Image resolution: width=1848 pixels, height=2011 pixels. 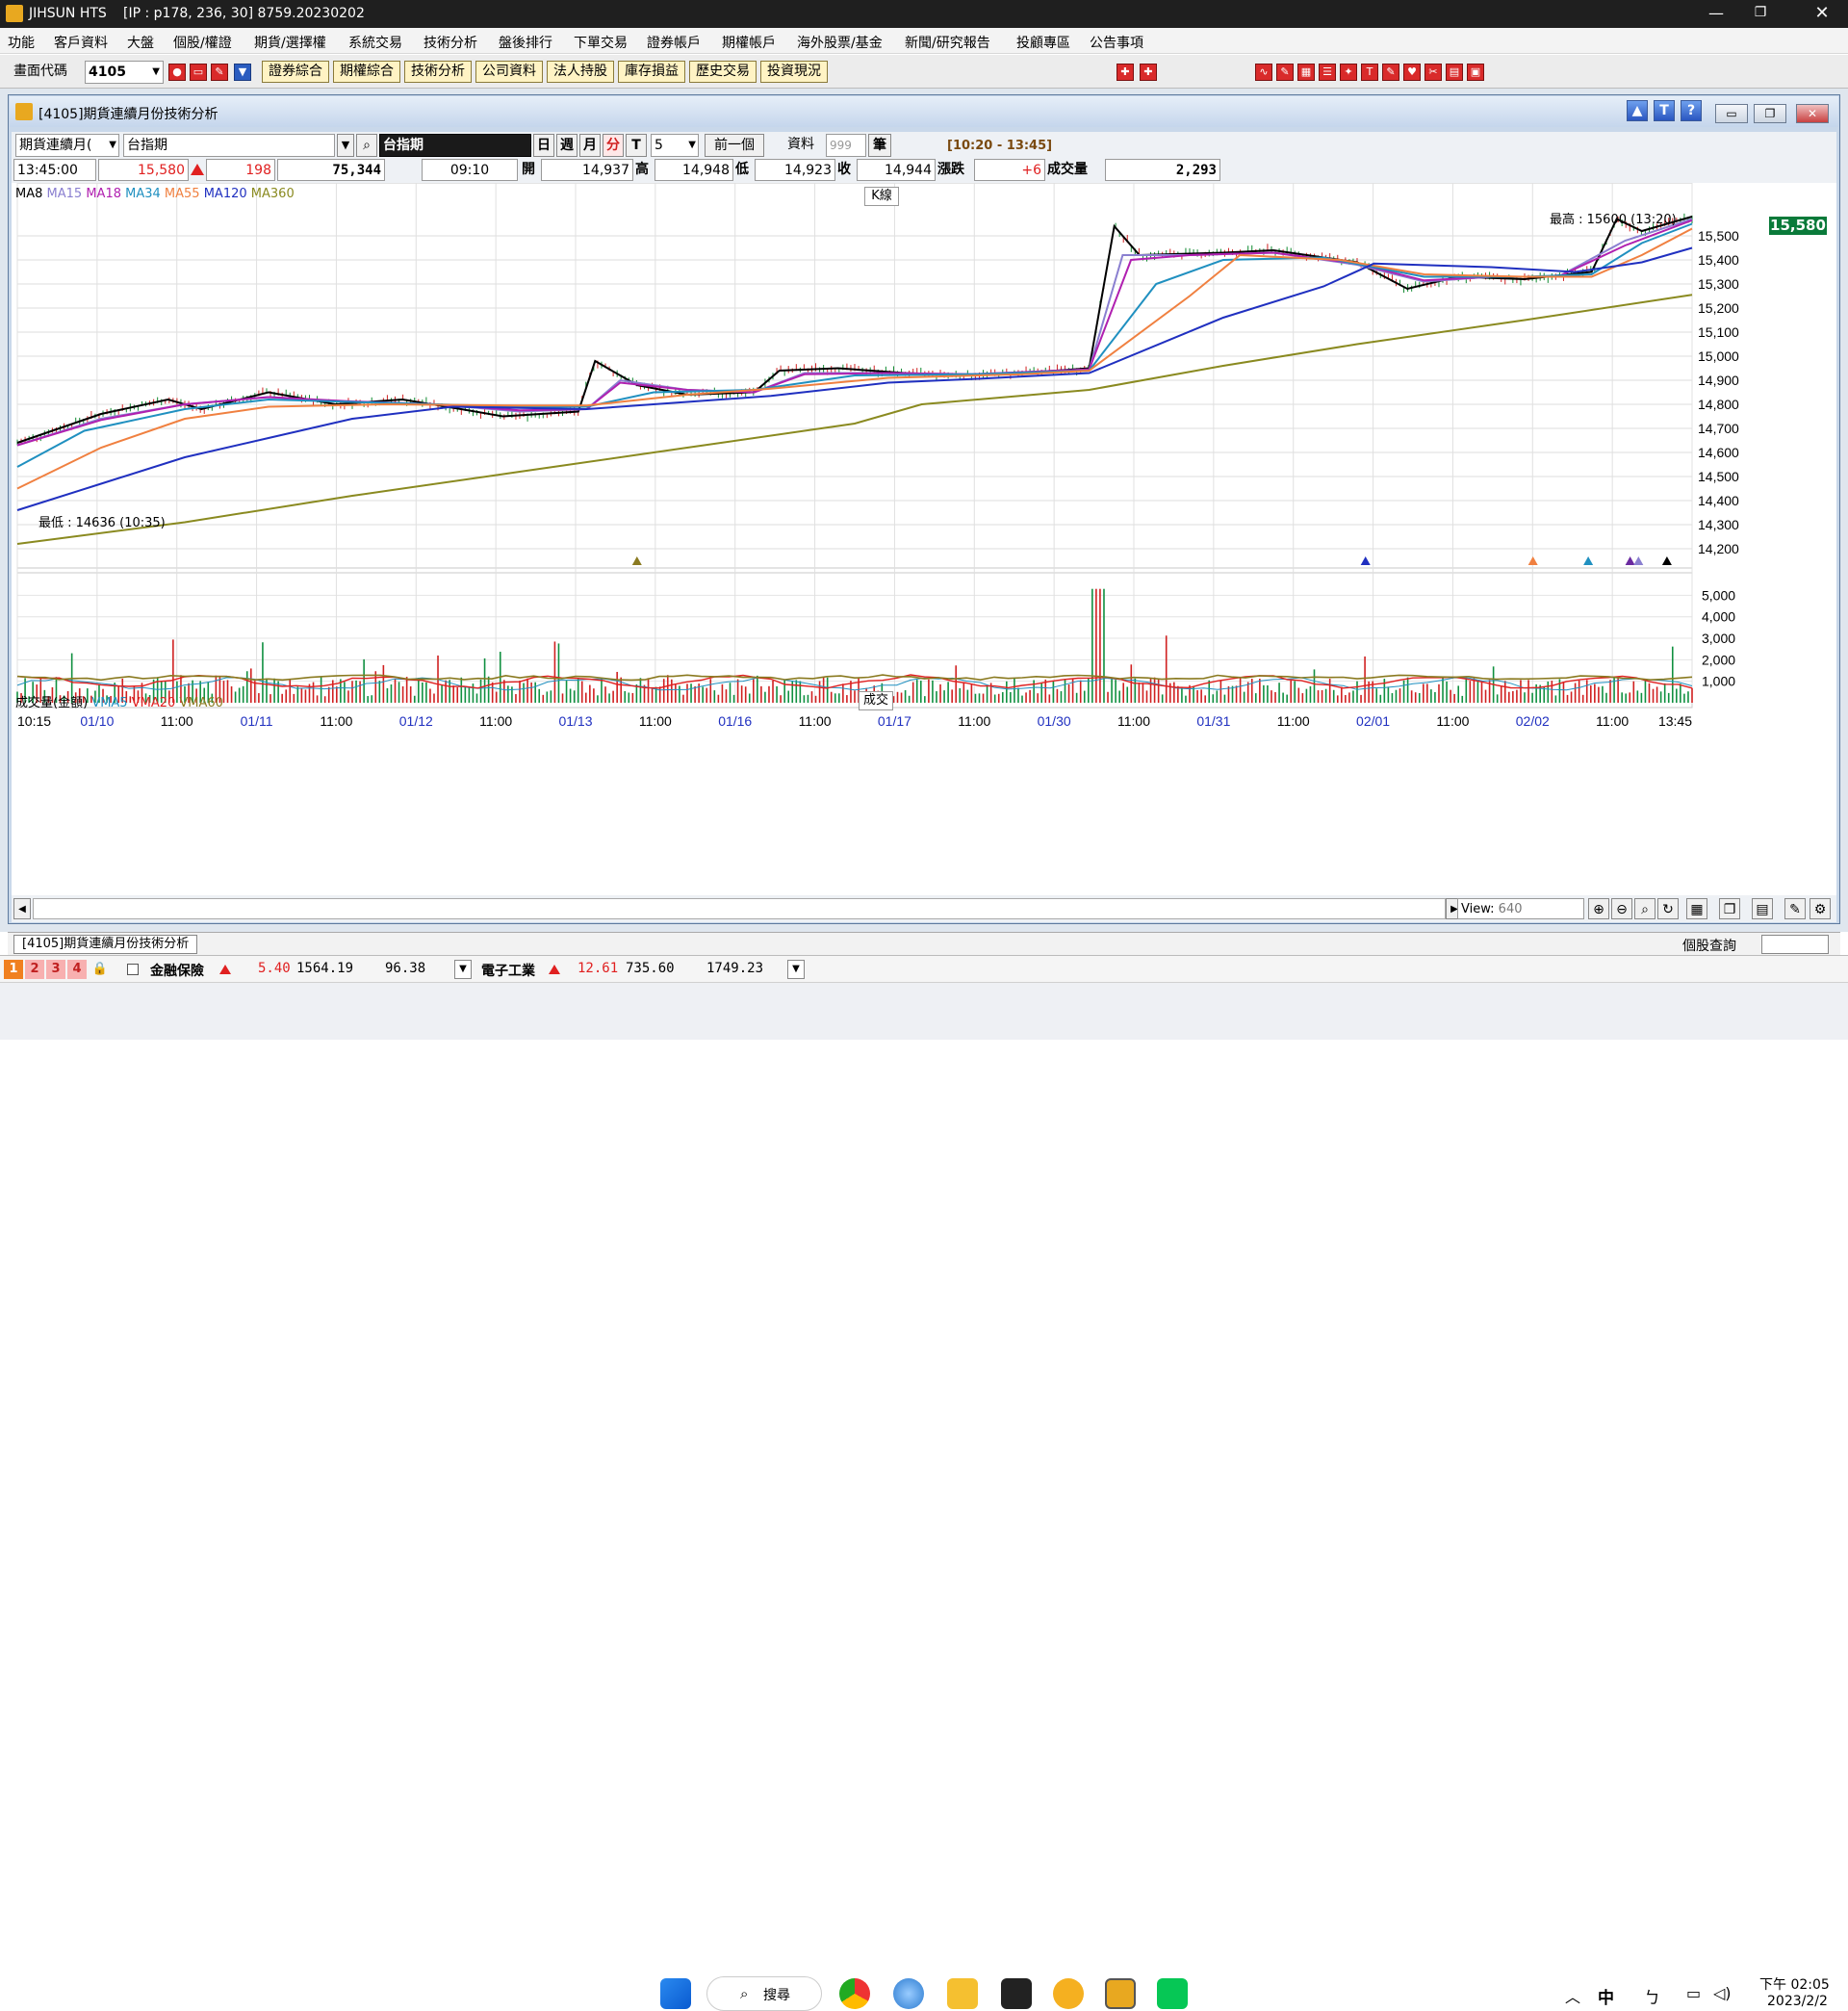 I want to click on maximize-button: ❐, so click(x=1760, y=14).